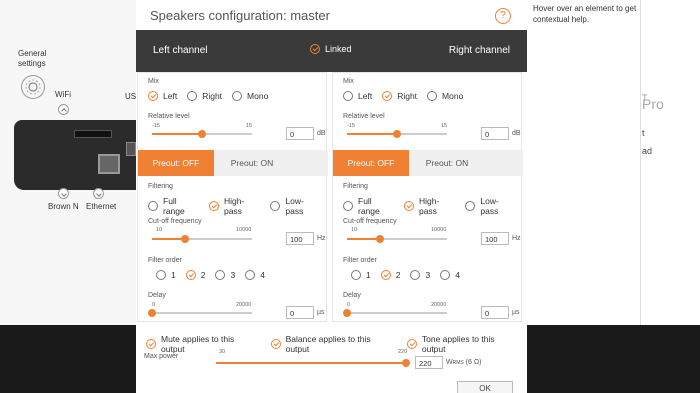 This screenshot has height=393, width=700. I want to click on filter-option-label: Full range, so click(369, 206).